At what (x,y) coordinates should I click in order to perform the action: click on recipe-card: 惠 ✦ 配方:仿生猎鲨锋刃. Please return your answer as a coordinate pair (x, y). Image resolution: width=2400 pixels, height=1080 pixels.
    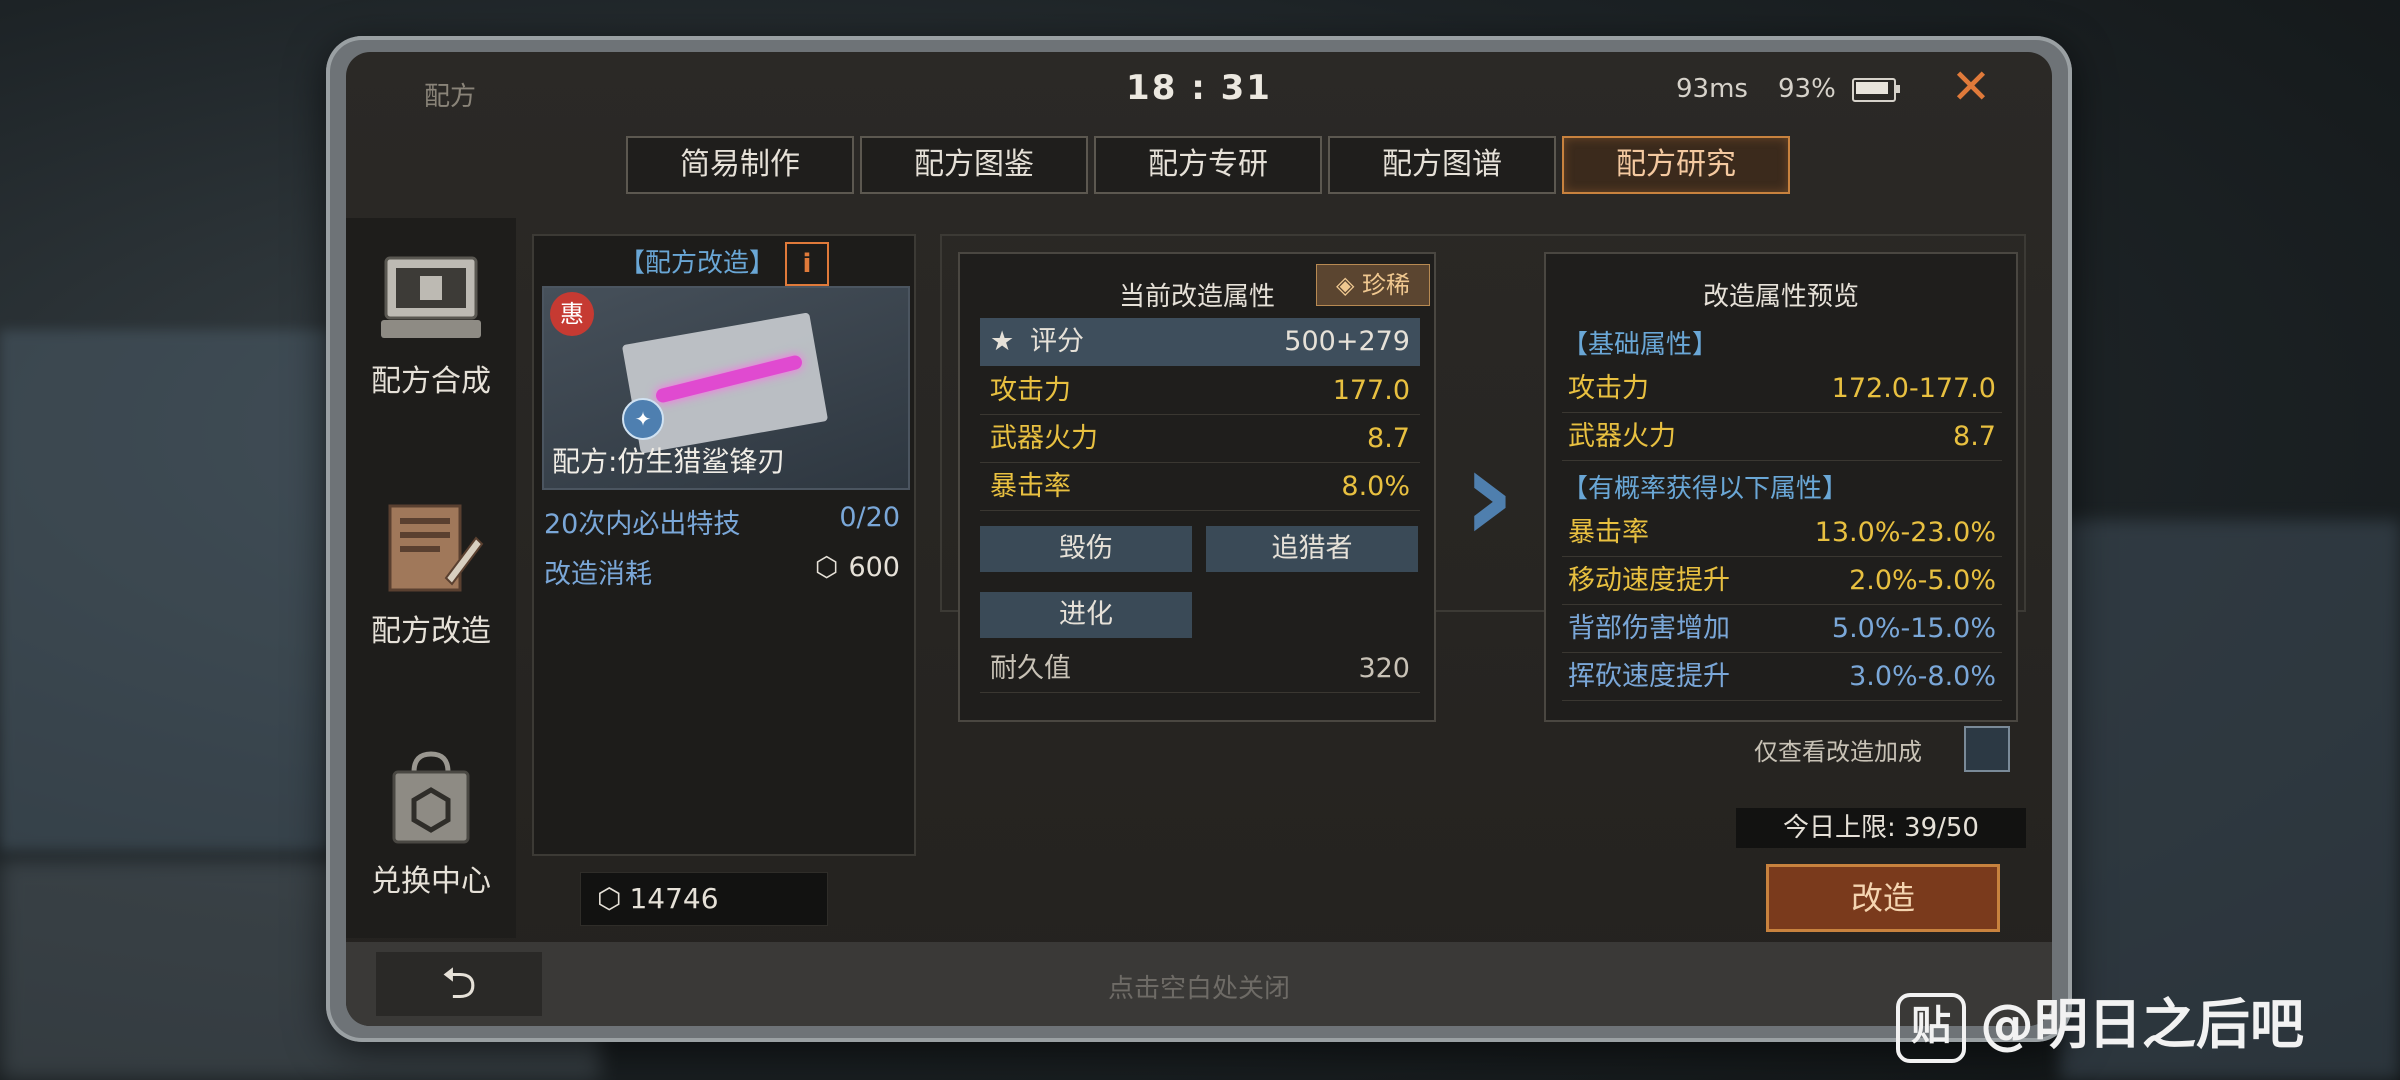
    Looking at the image, I should click on (726, 388).